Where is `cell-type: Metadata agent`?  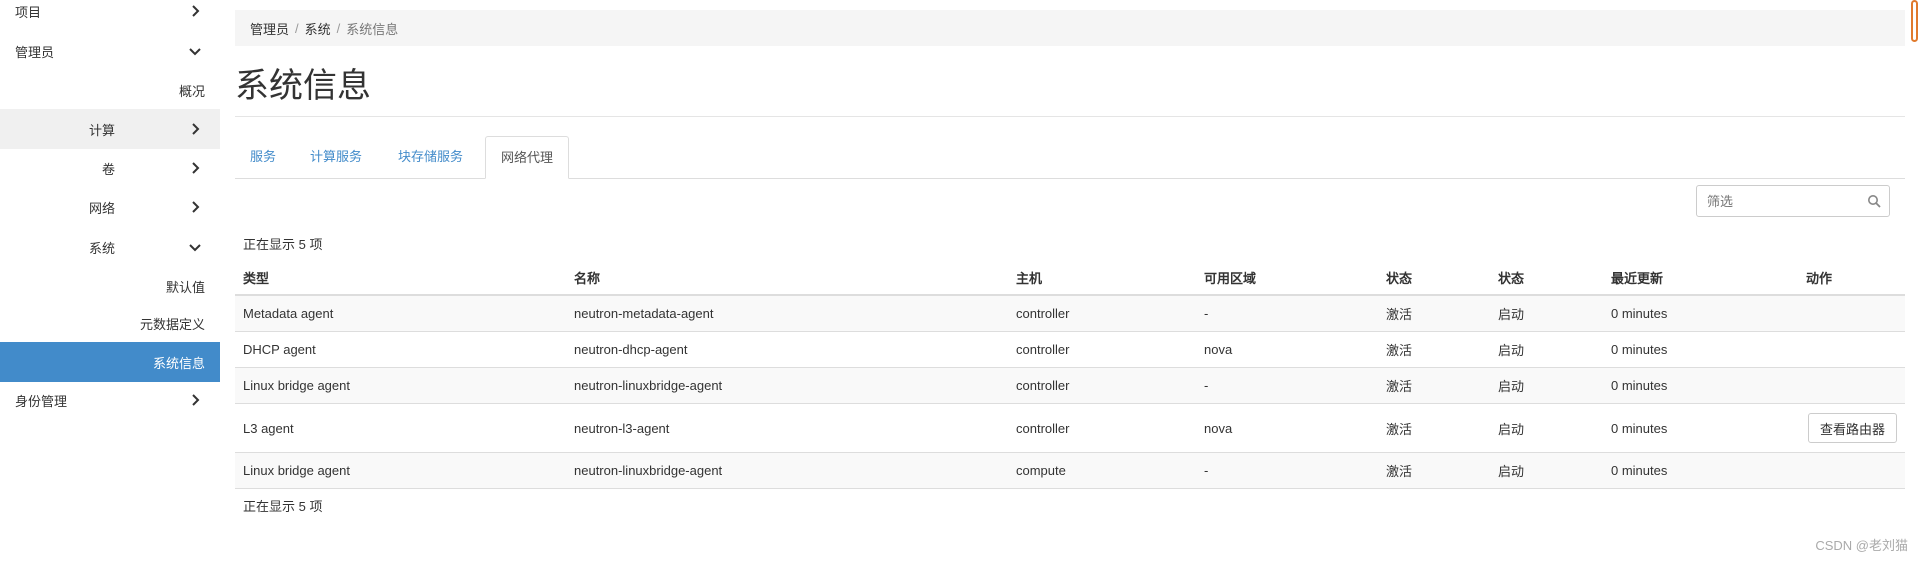
cell-type: Metadata agent is located at coordinates (400, 313).